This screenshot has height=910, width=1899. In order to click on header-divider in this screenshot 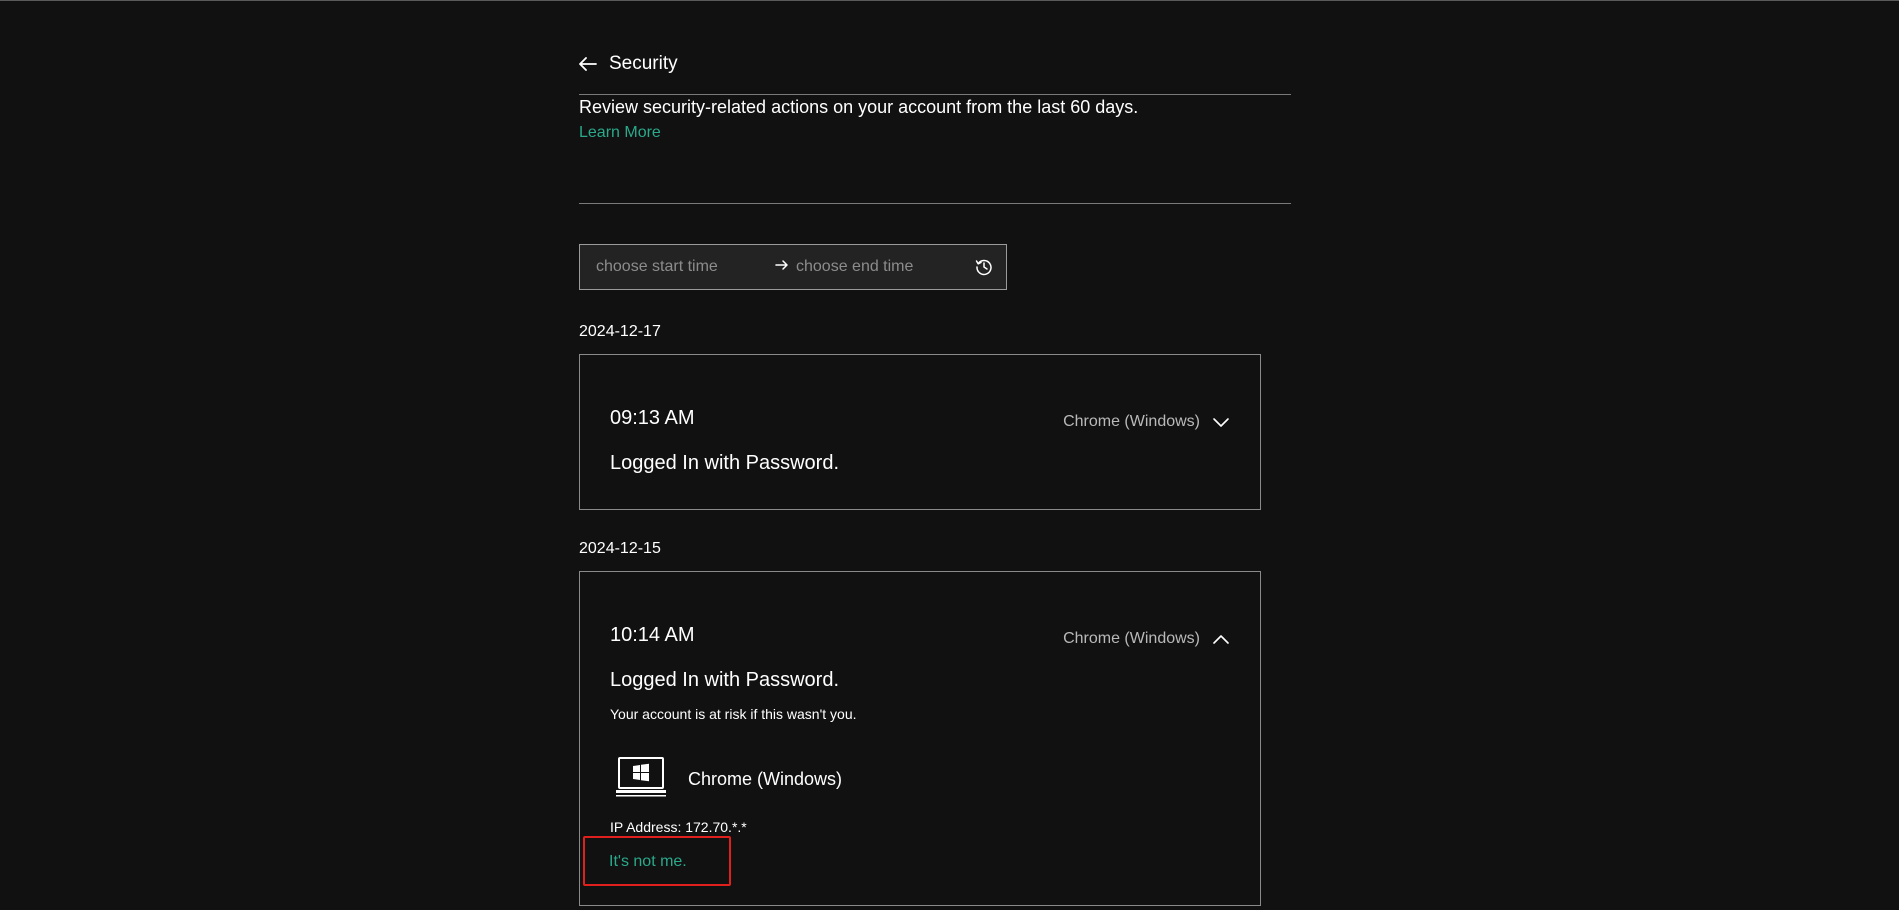, I will do `click(935, 94)`.